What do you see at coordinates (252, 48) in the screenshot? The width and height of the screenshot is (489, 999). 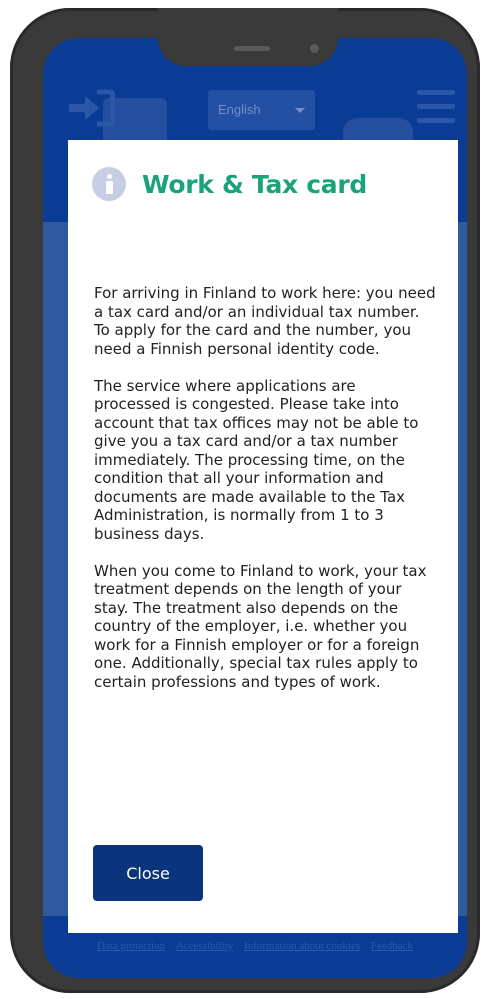 I see `phone-speaker` at bounding box center [252, 48].